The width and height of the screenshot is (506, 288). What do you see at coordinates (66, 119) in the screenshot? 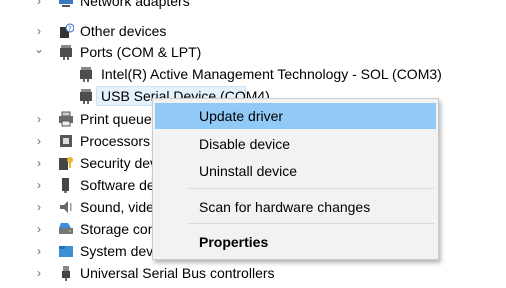
I see `printer-icon` at bounding box center [66, 119].